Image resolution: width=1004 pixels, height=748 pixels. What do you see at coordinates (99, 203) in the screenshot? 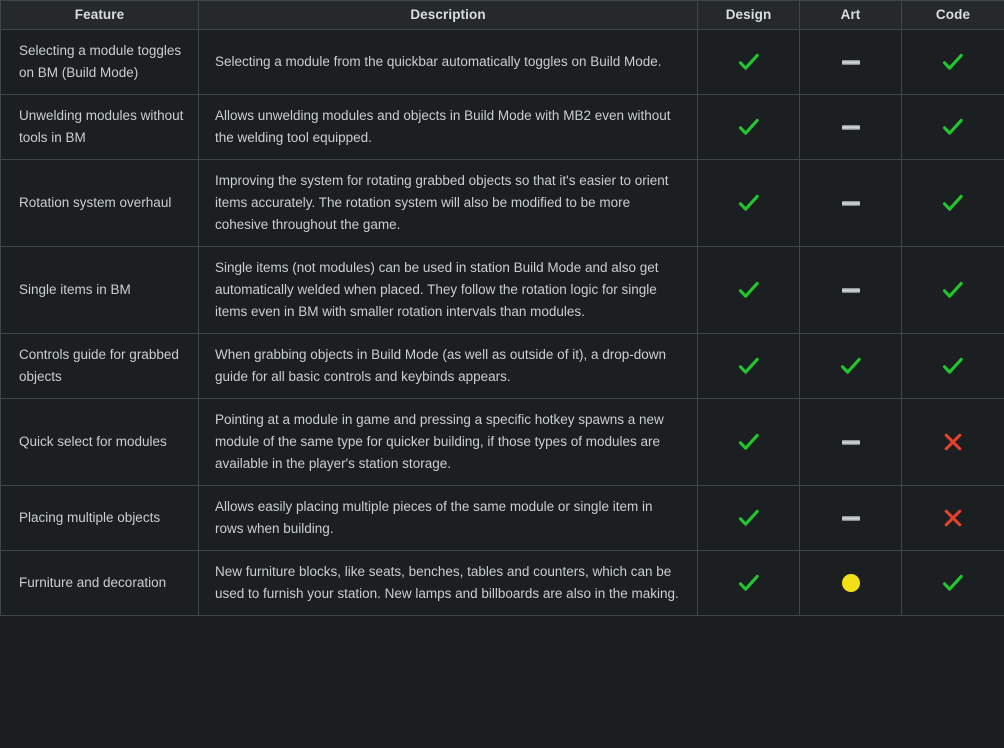
I see `feature-name-cell: Rotation system overhaul` at bounding box center [99, 203].